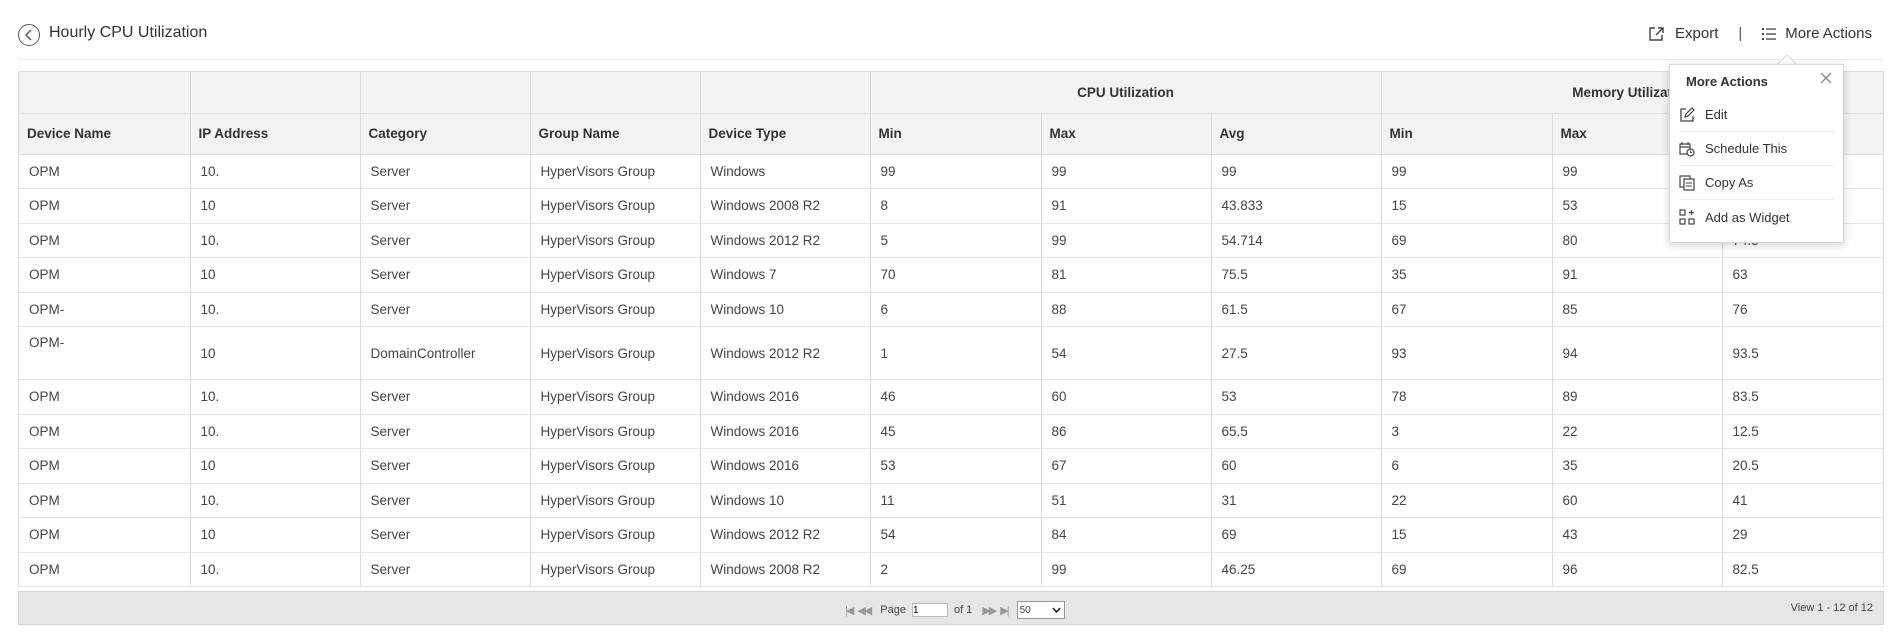 Image resolution: width=1902 pixels, height=643 pixels. Describe the element at coordinates (956, 353) in the screenshot. I see `table-cell: 1` at that location.